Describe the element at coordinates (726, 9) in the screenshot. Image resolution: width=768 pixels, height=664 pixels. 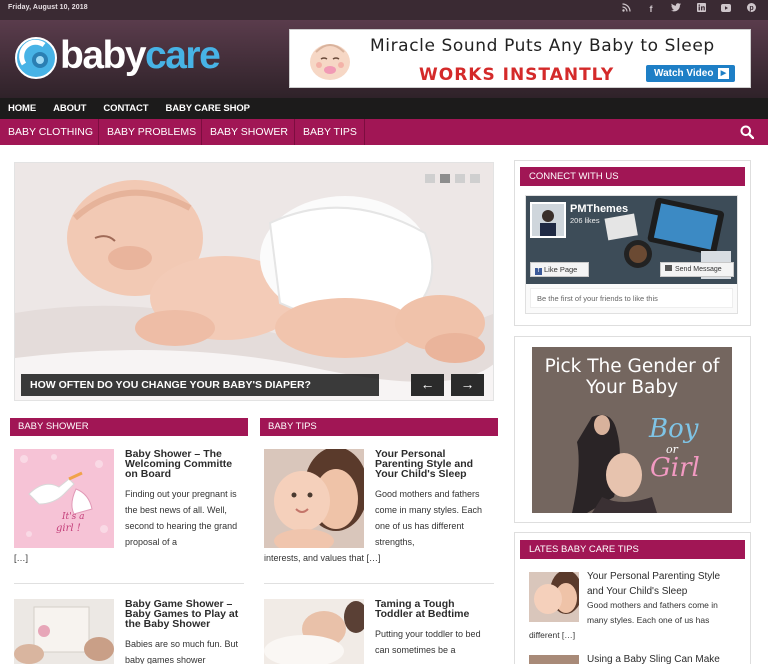
I see `youtube-icon` at that location.